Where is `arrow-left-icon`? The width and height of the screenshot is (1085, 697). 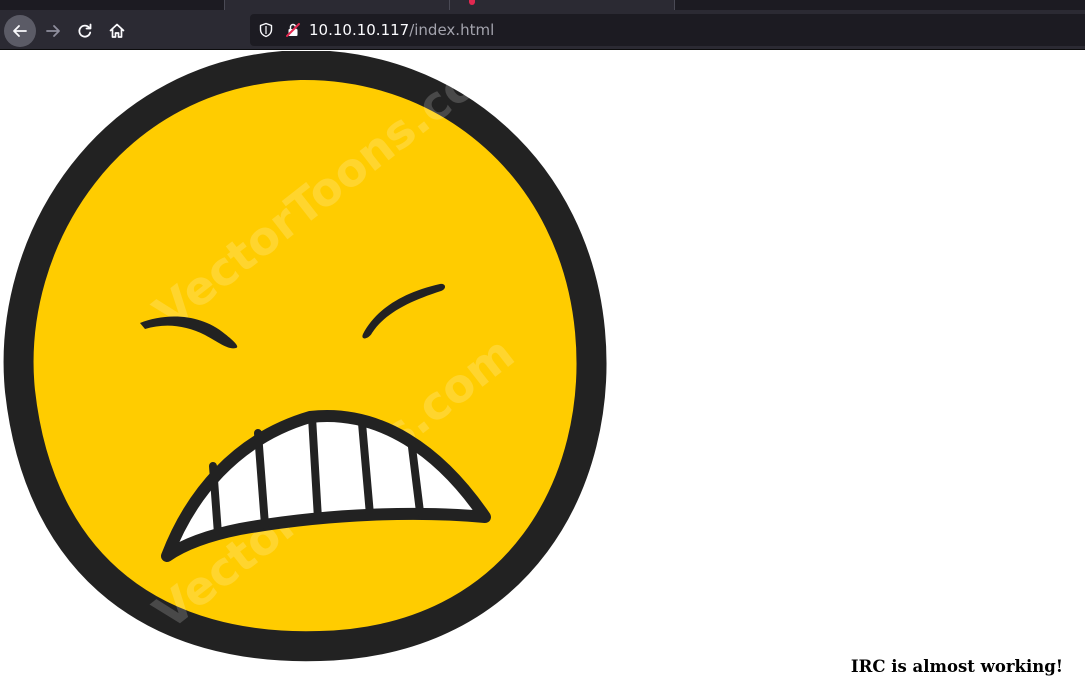
arrow-left-icon is located at coordinates (20, 31).